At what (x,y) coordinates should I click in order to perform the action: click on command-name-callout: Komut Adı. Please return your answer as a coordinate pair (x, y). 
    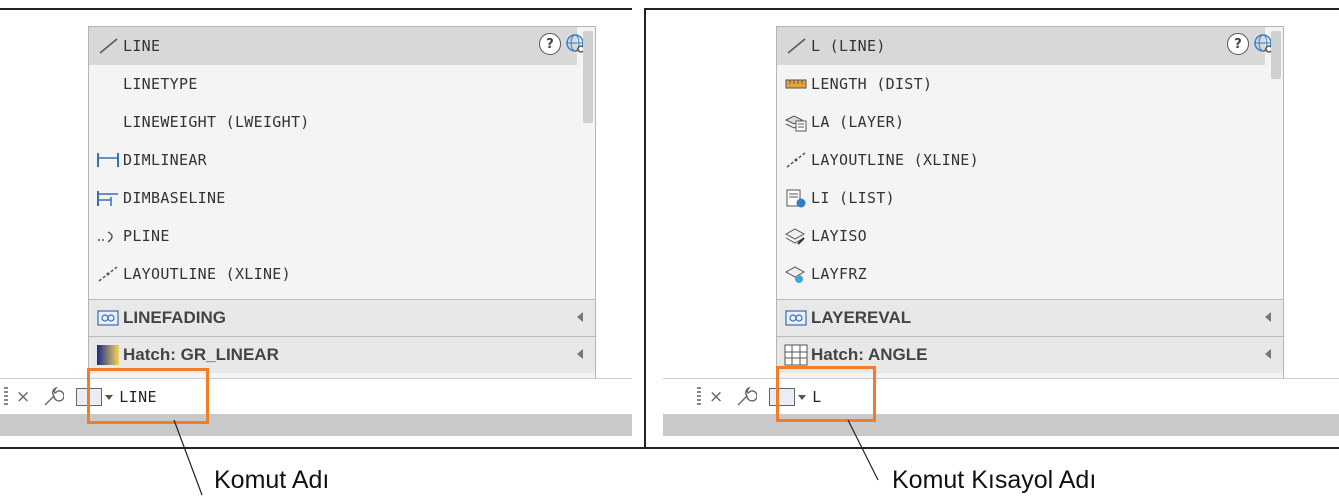
    Looking at the image, I should click on (272, 480).